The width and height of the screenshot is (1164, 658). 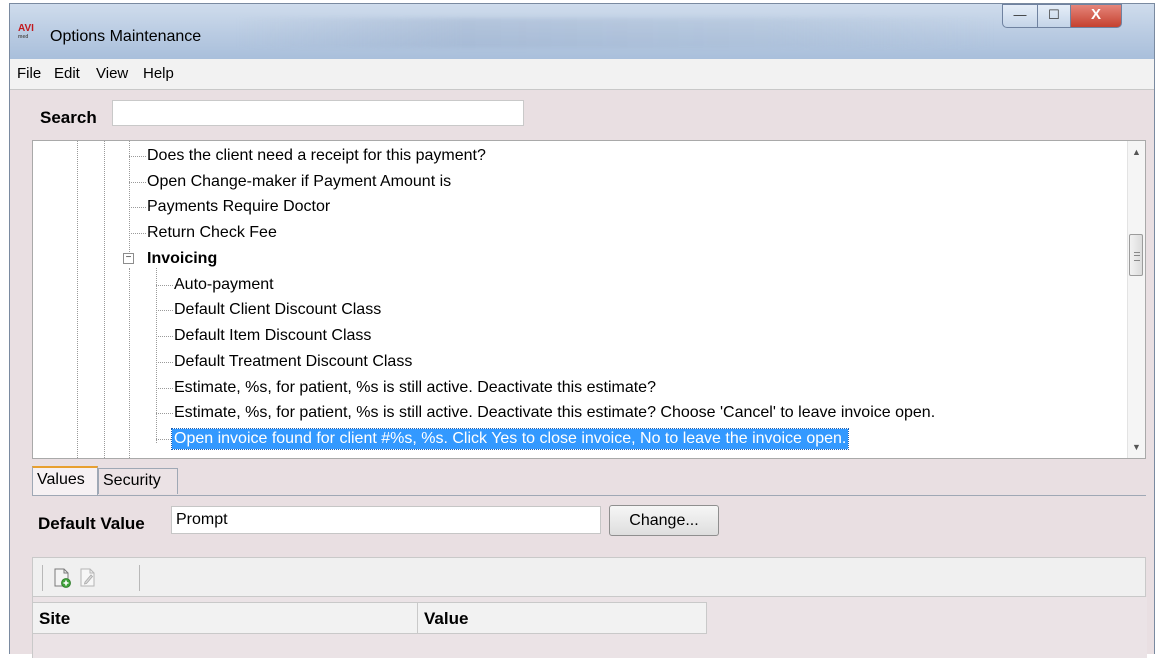 I want to click on tree-item: Payments Require Doctor, so click(x=238, y=207).